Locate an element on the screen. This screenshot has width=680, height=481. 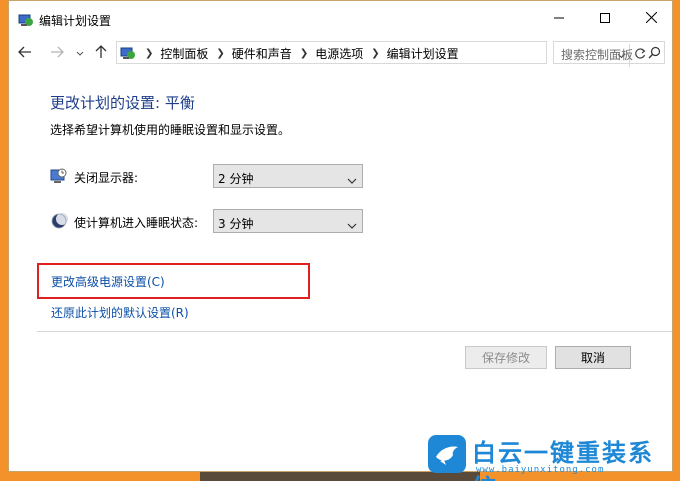
maximize-icon is located at coordinates (605, 19).